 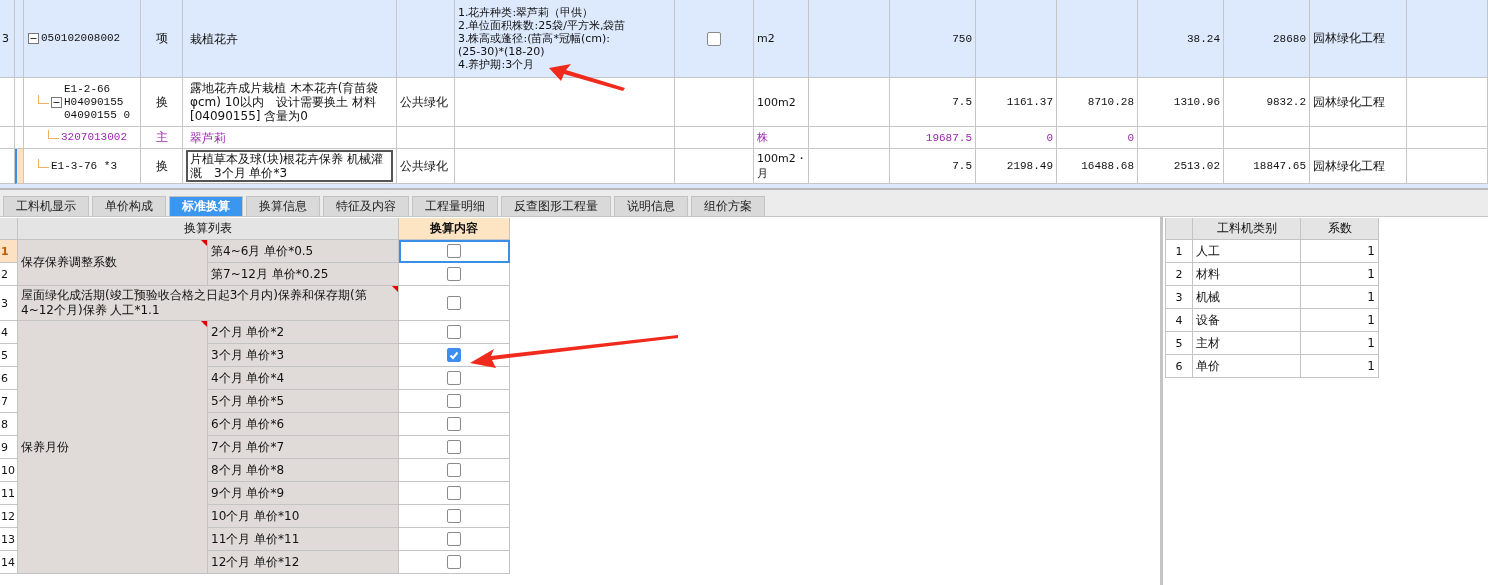 What do you see at coordinates (208, 138) in the screenshot?
I see `item-name: 翠芦莉` at bounding box center [208, 138].